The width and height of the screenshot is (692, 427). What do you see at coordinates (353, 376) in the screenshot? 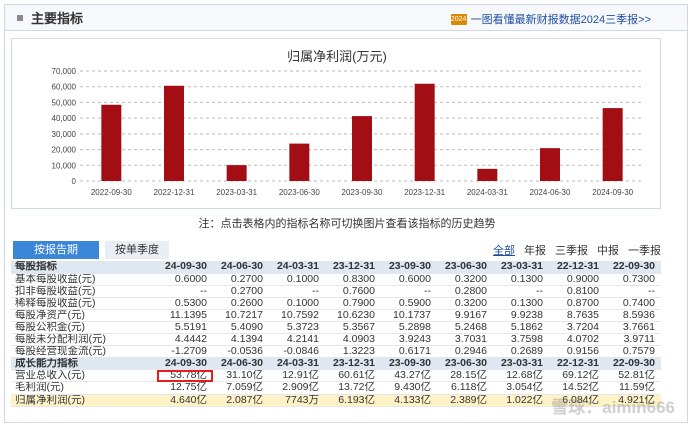
I see `table-cell: 60.61亿` at bounding box center [353, 376].